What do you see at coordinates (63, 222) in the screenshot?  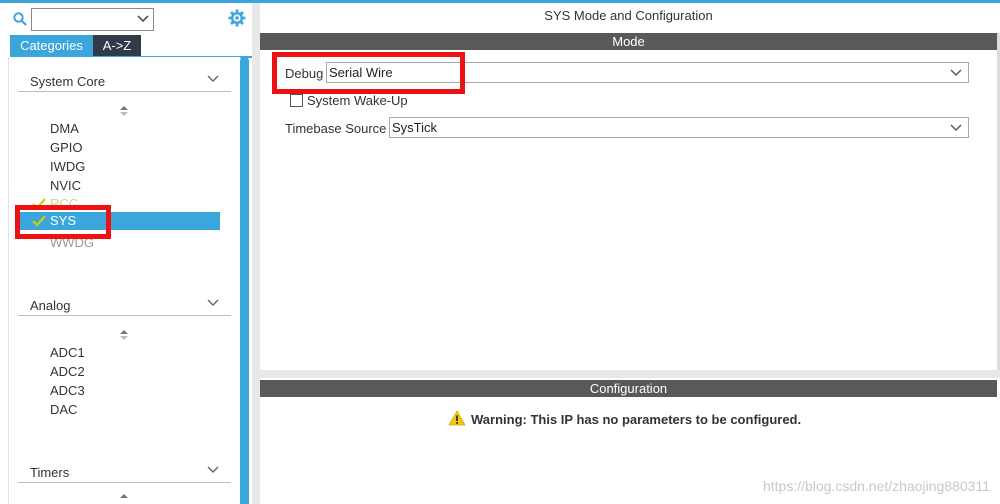 I see `highlight-box-sys` at bounding box center [63, 222].